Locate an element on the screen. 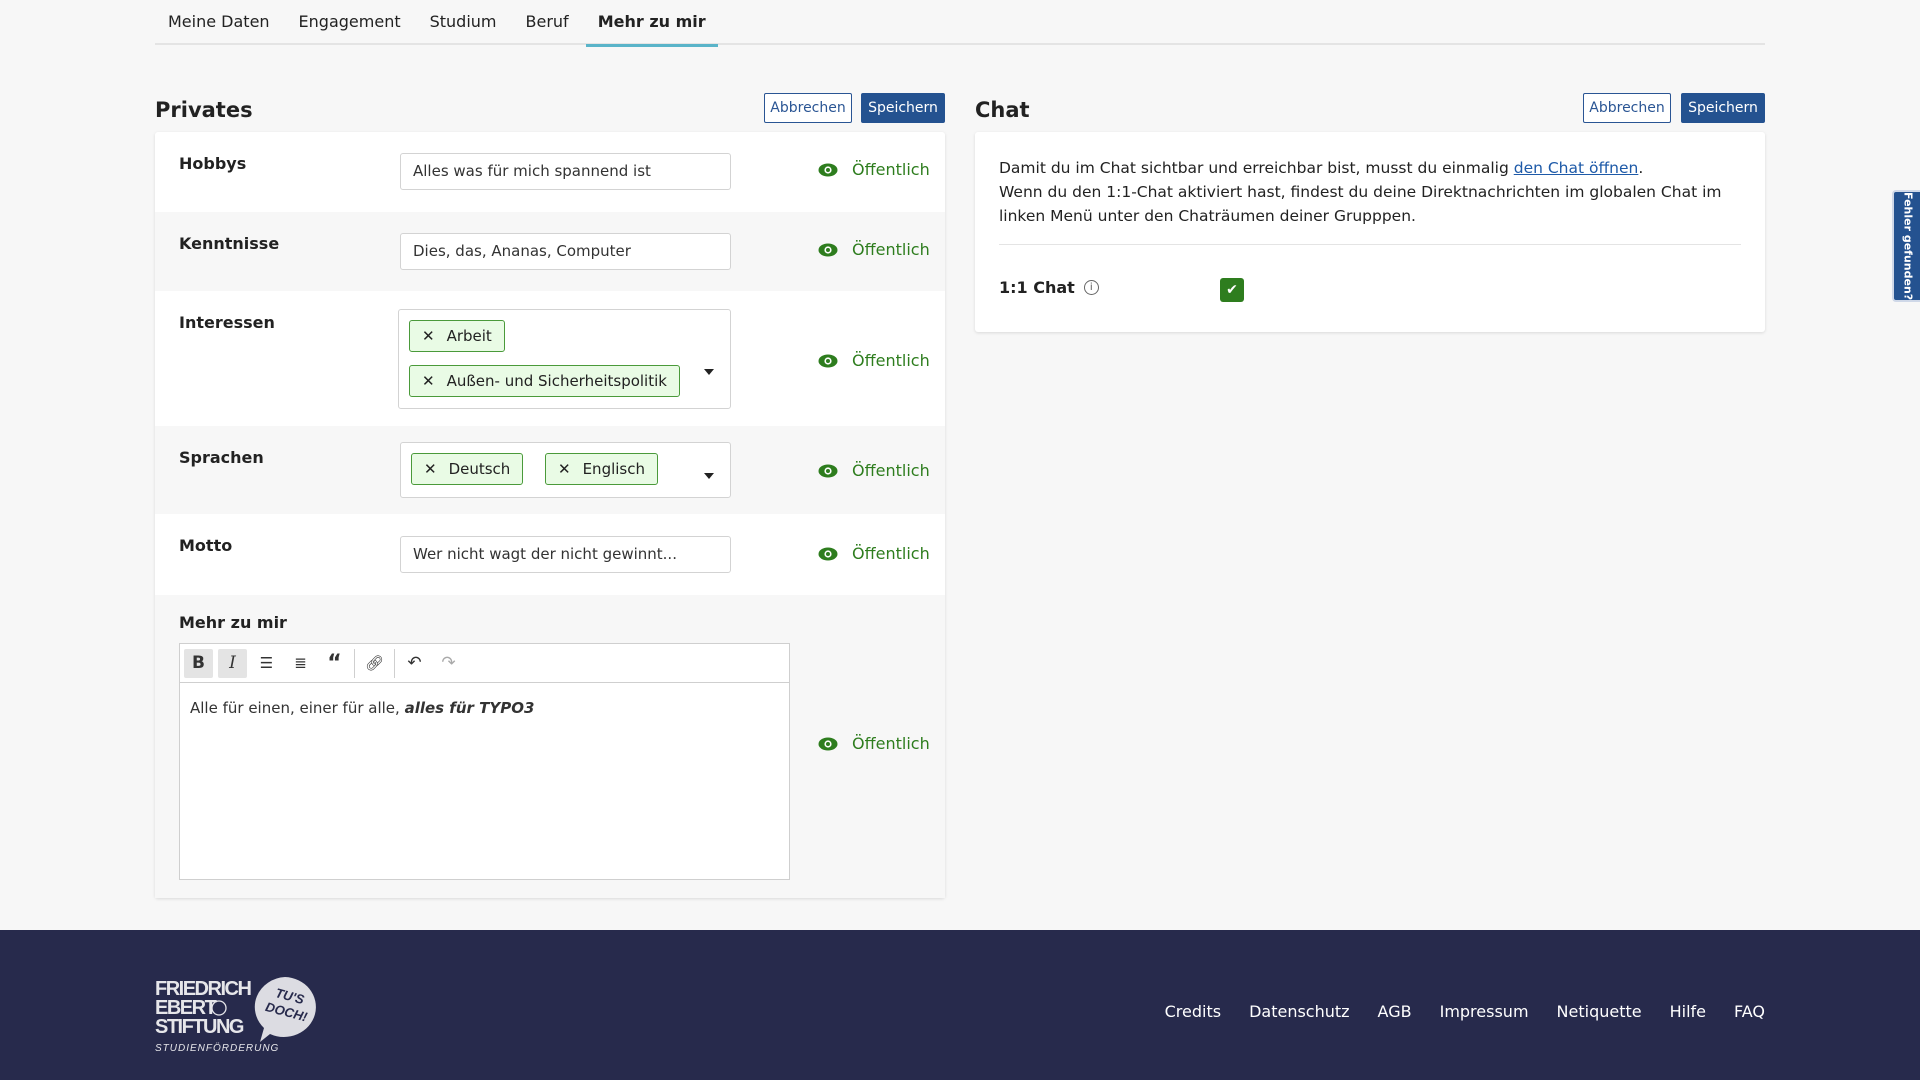 This screenshot has height=1080, width=1920. bold-icon: B is located at coordinates (198, 663).